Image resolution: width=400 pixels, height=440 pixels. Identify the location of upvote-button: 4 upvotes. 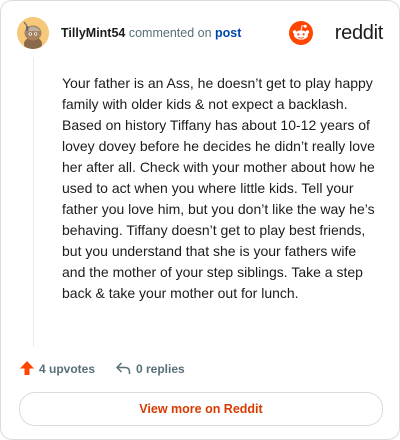
(59, 369).